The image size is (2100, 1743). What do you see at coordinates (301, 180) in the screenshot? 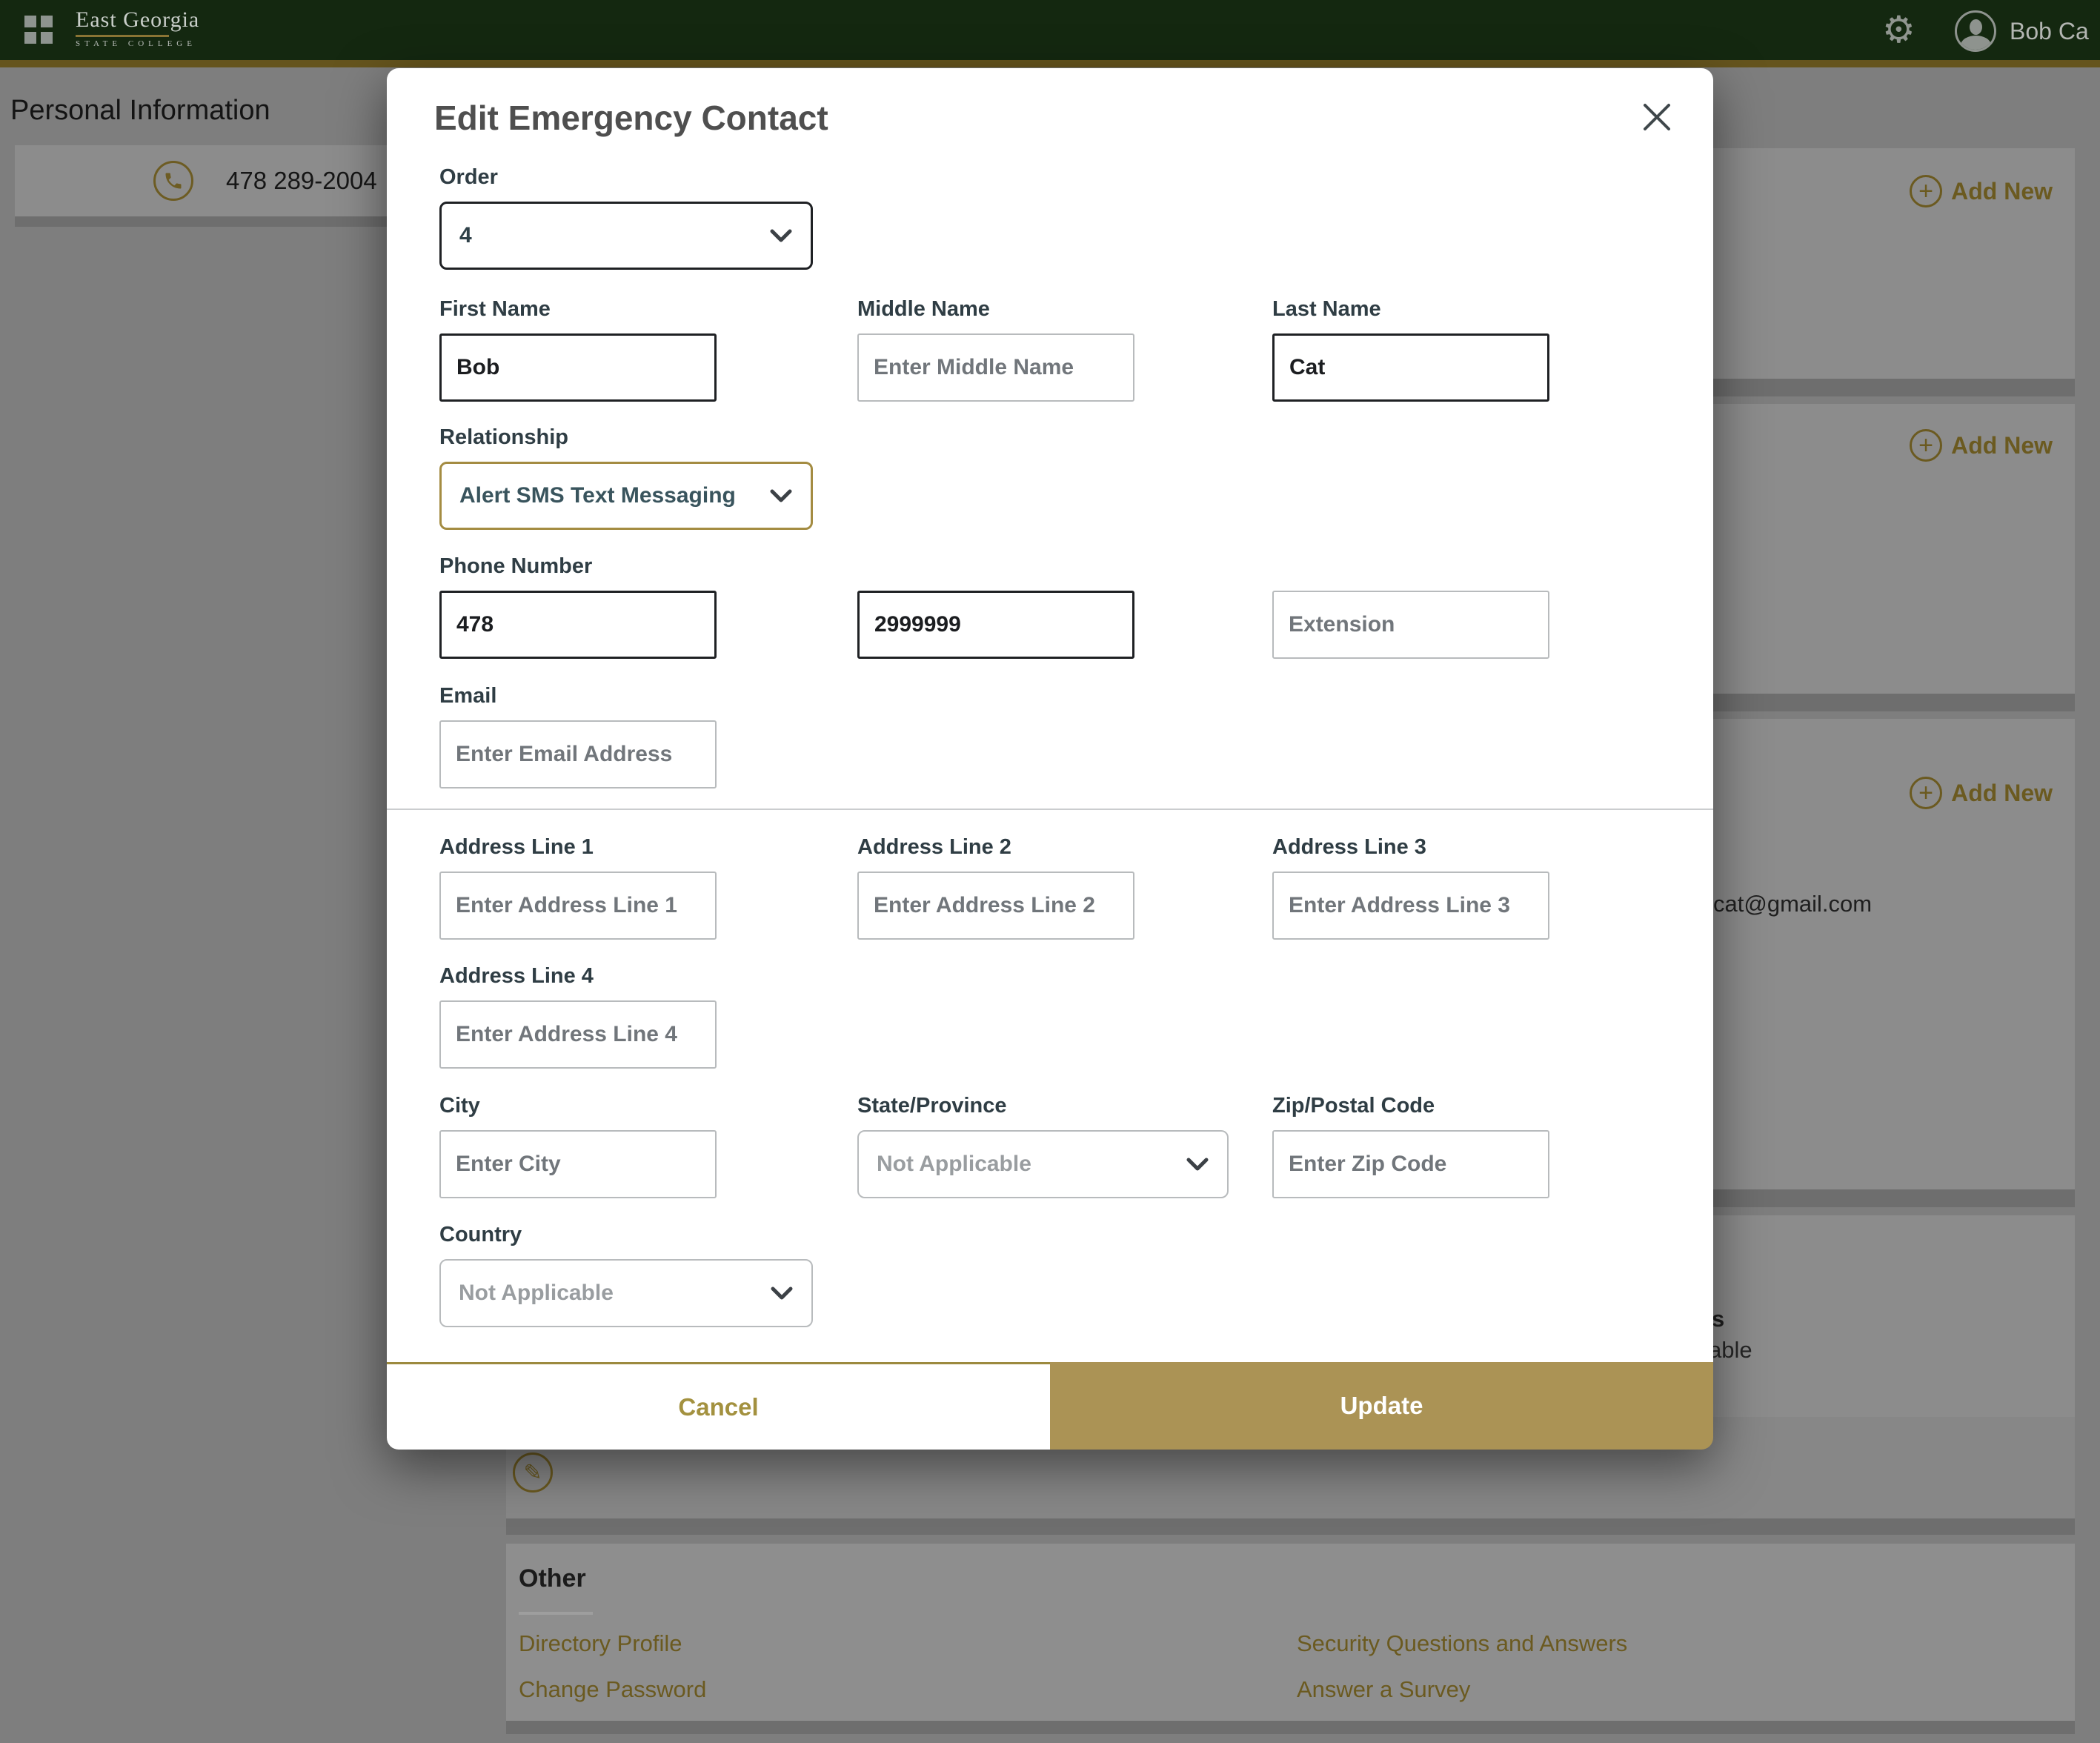
I see `phone-number-text: 478 289-2004` at bounding box center [301, 180].